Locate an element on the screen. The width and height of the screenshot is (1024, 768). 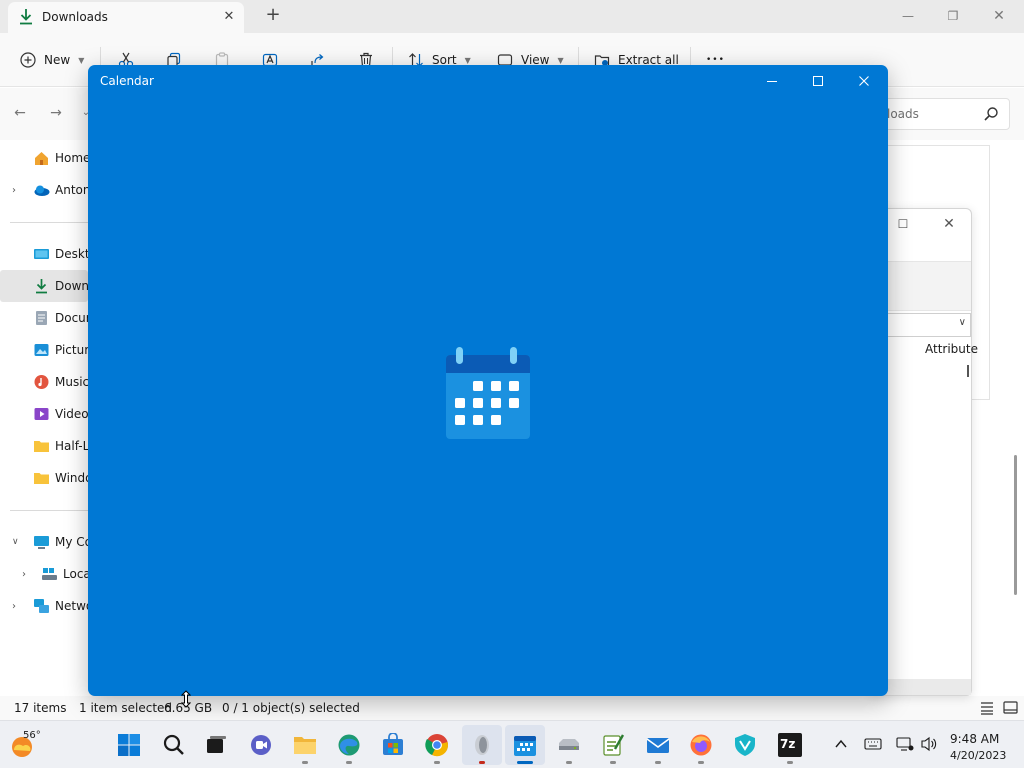
taskbar: 56° 7z 9:48 AM 4/20/2023 is located at coordinates (512, 744).